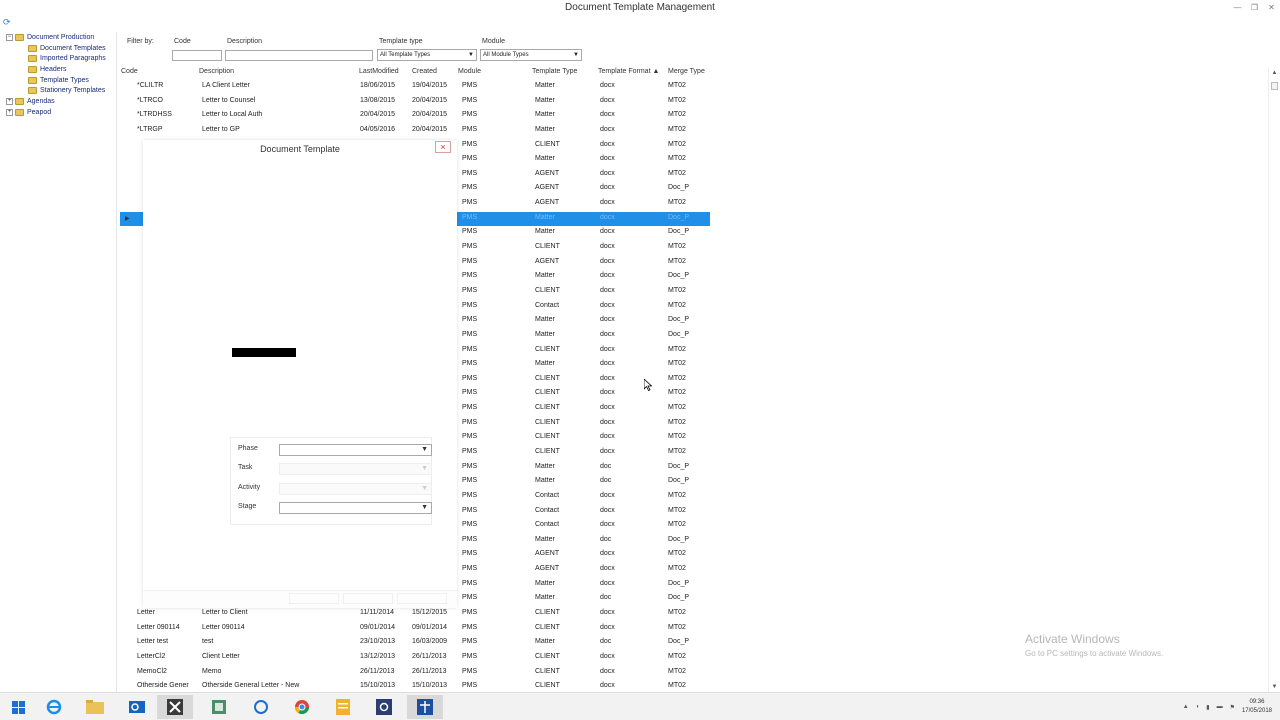  I want to click on tree-node-peapod: + Peapod, so click(28, 112).